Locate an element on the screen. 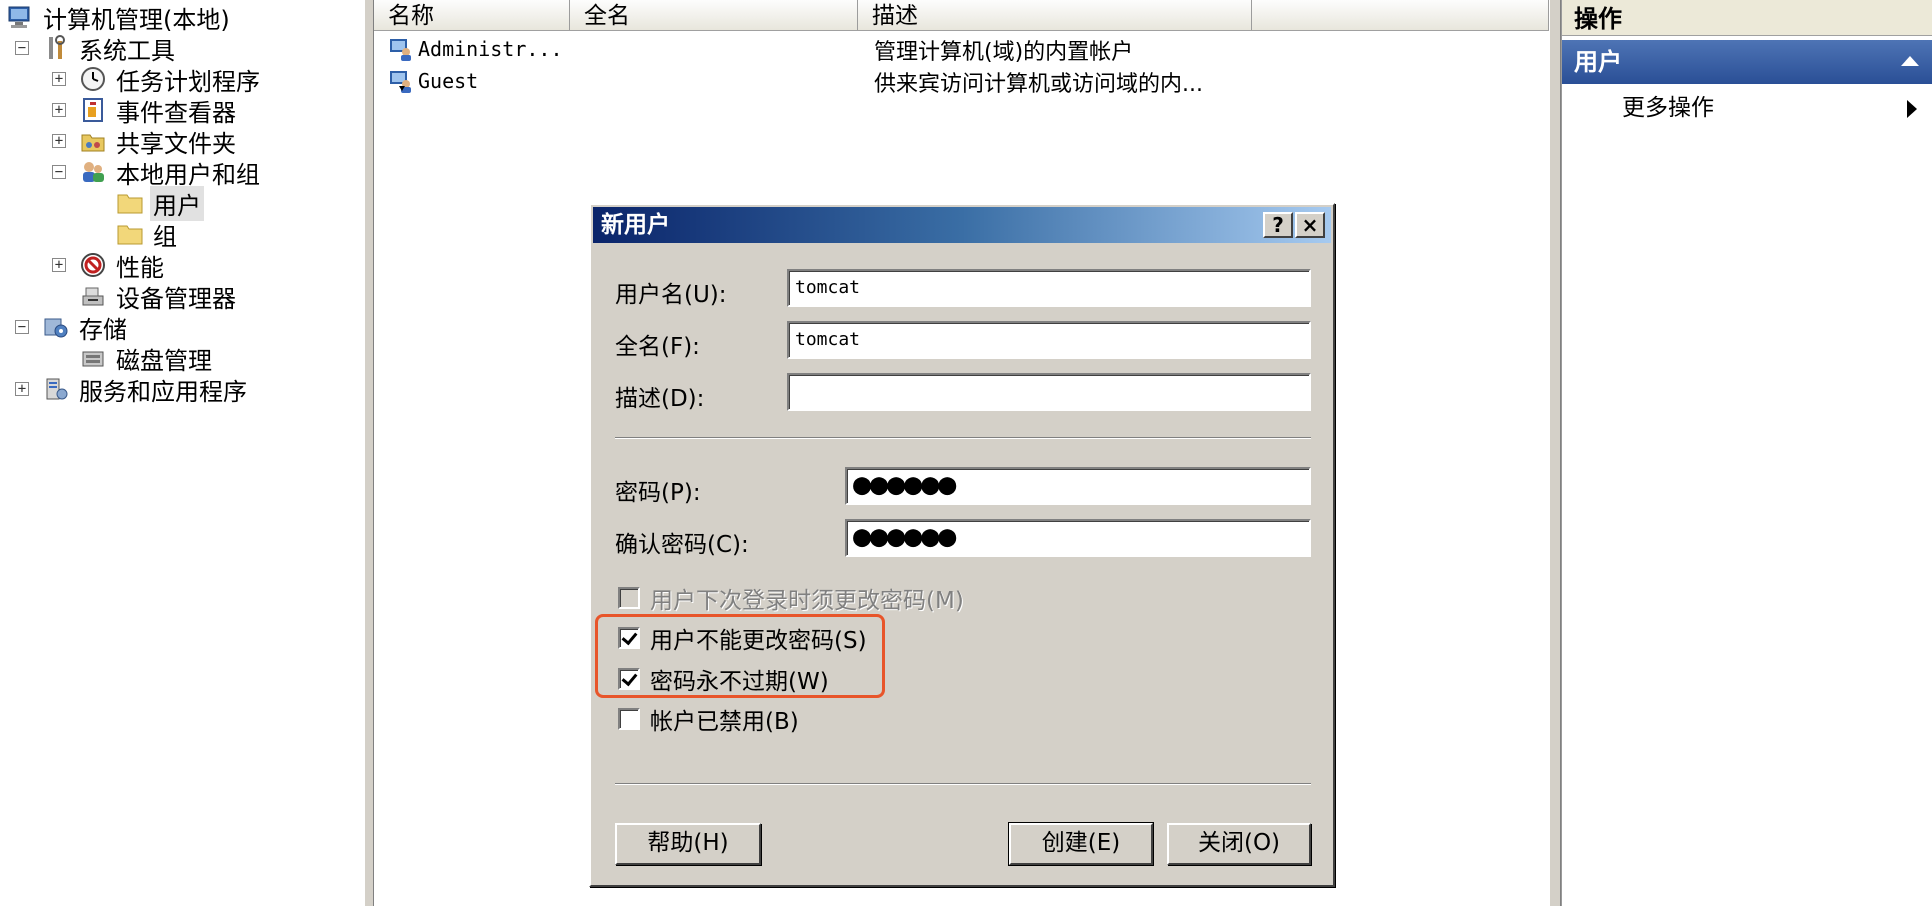  tree-item-label: 系统工具 is located at coordinates (127, 50).